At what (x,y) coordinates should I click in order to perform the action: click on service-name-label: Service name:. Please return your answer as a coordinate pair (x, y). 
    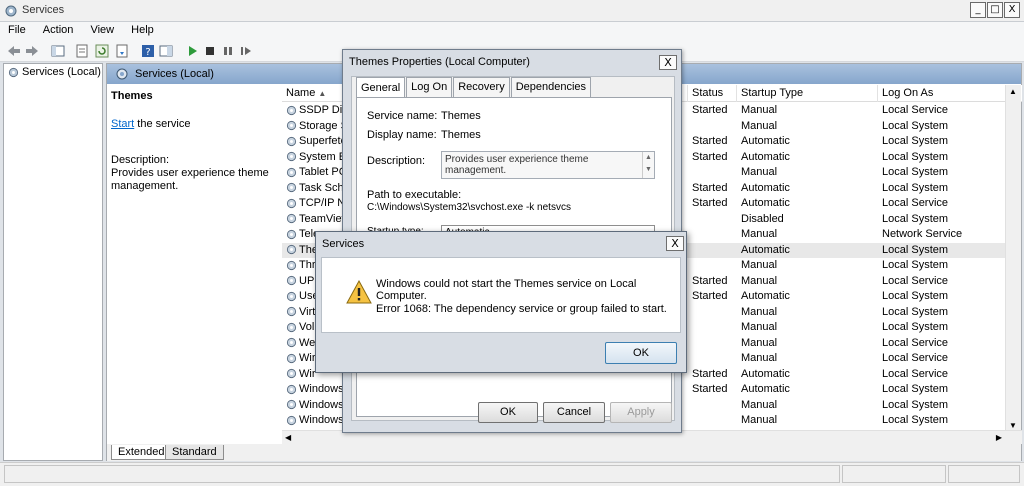
    Looking at the image, I should click on (402, 116).